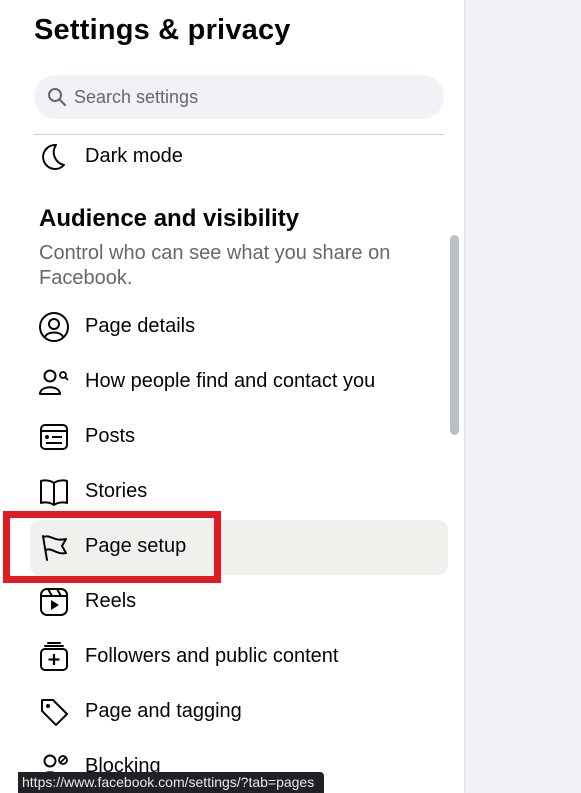  I want to click on search-icon, so click(57, 97).